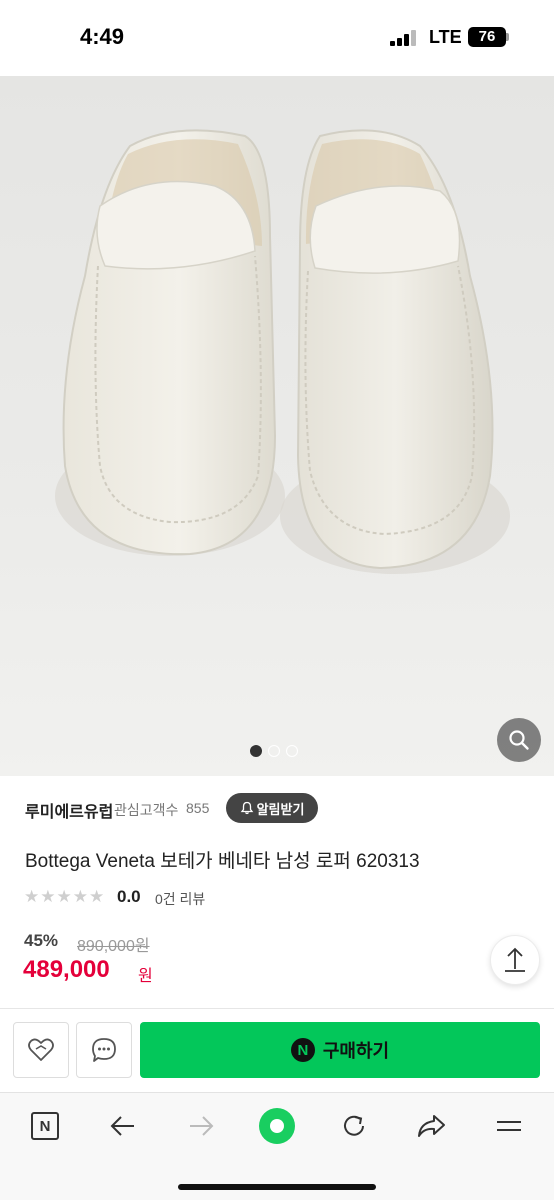 This screenshot has width=554, height=1200. What do you see at coordinates (277, 1008) in the screenshot?
I see `divider` at bounding box center [277, 1008].